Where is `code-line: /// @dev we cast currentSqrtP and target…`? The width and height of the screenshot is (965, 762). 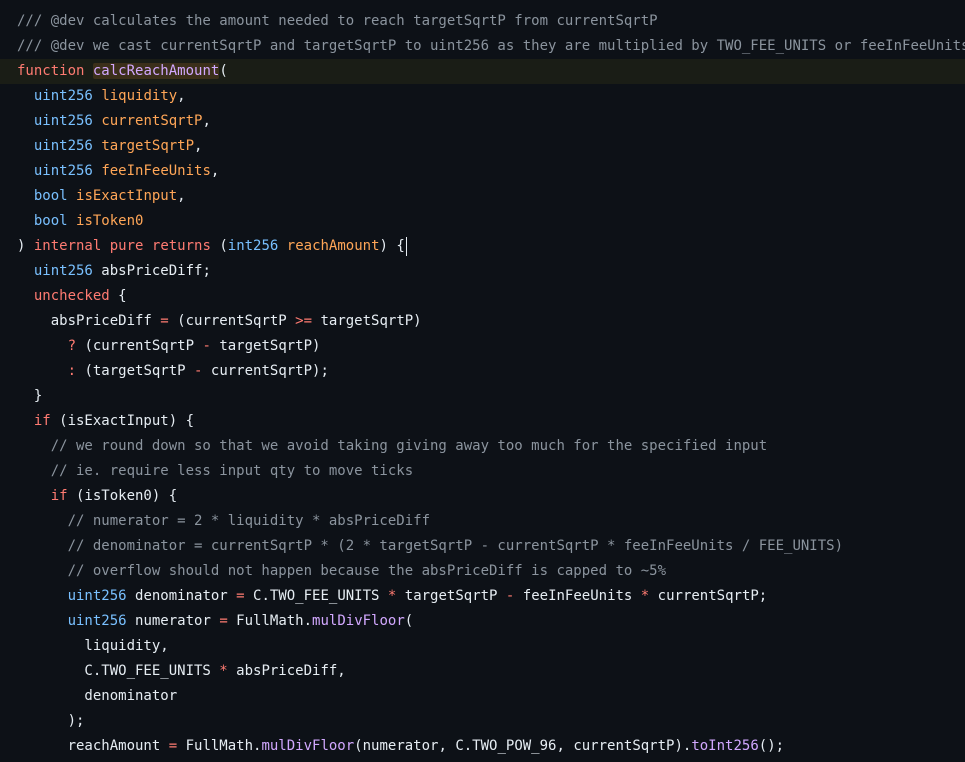
code-line: /// @dev we cast currentSqrtP and target… is located at coordinates (482, 46).